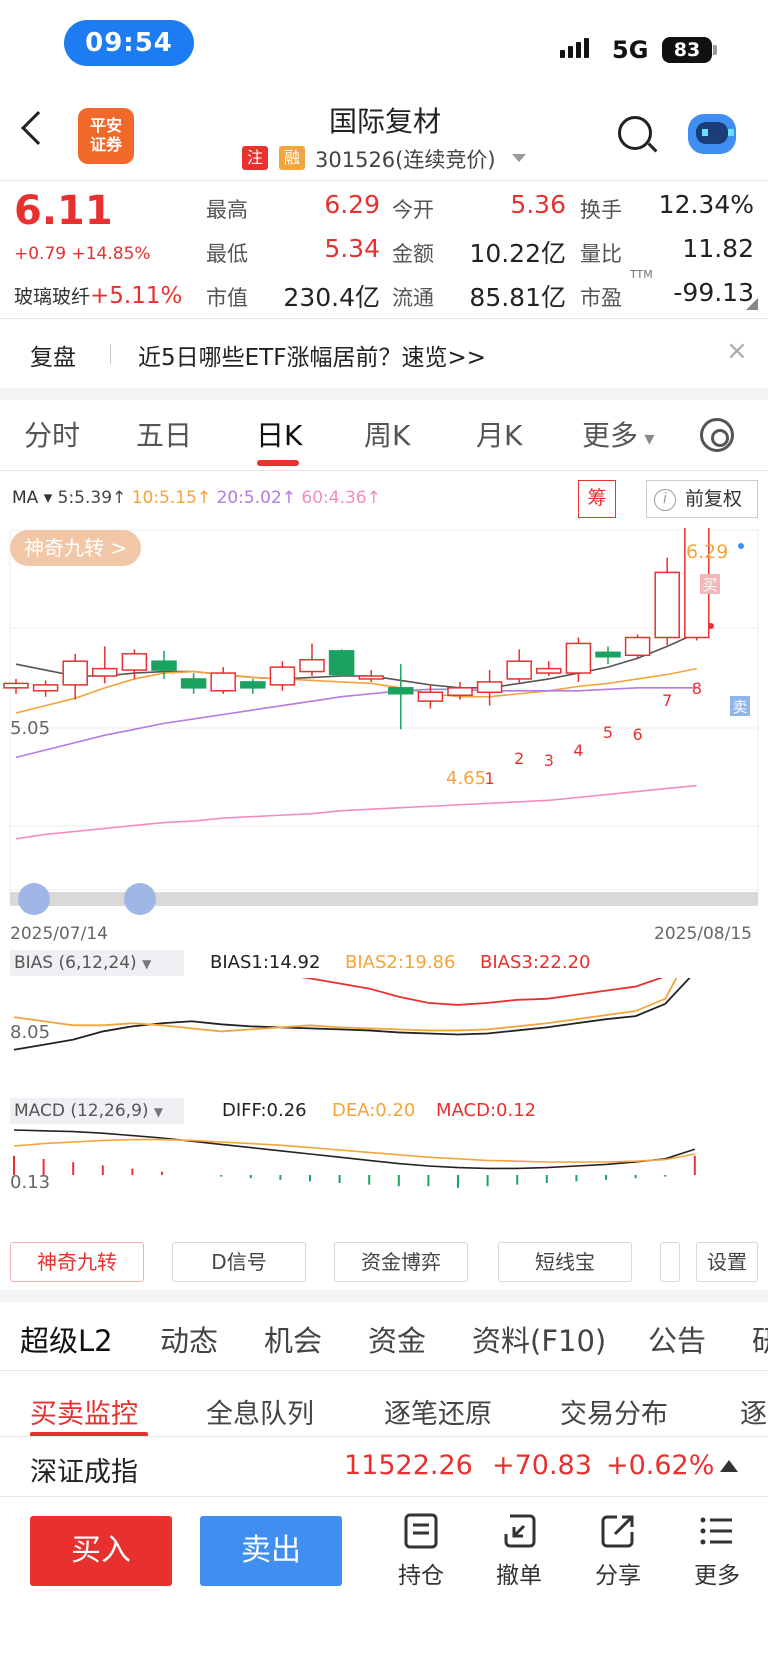  I want to click on replay-button: 复盘, so click(53, 355).